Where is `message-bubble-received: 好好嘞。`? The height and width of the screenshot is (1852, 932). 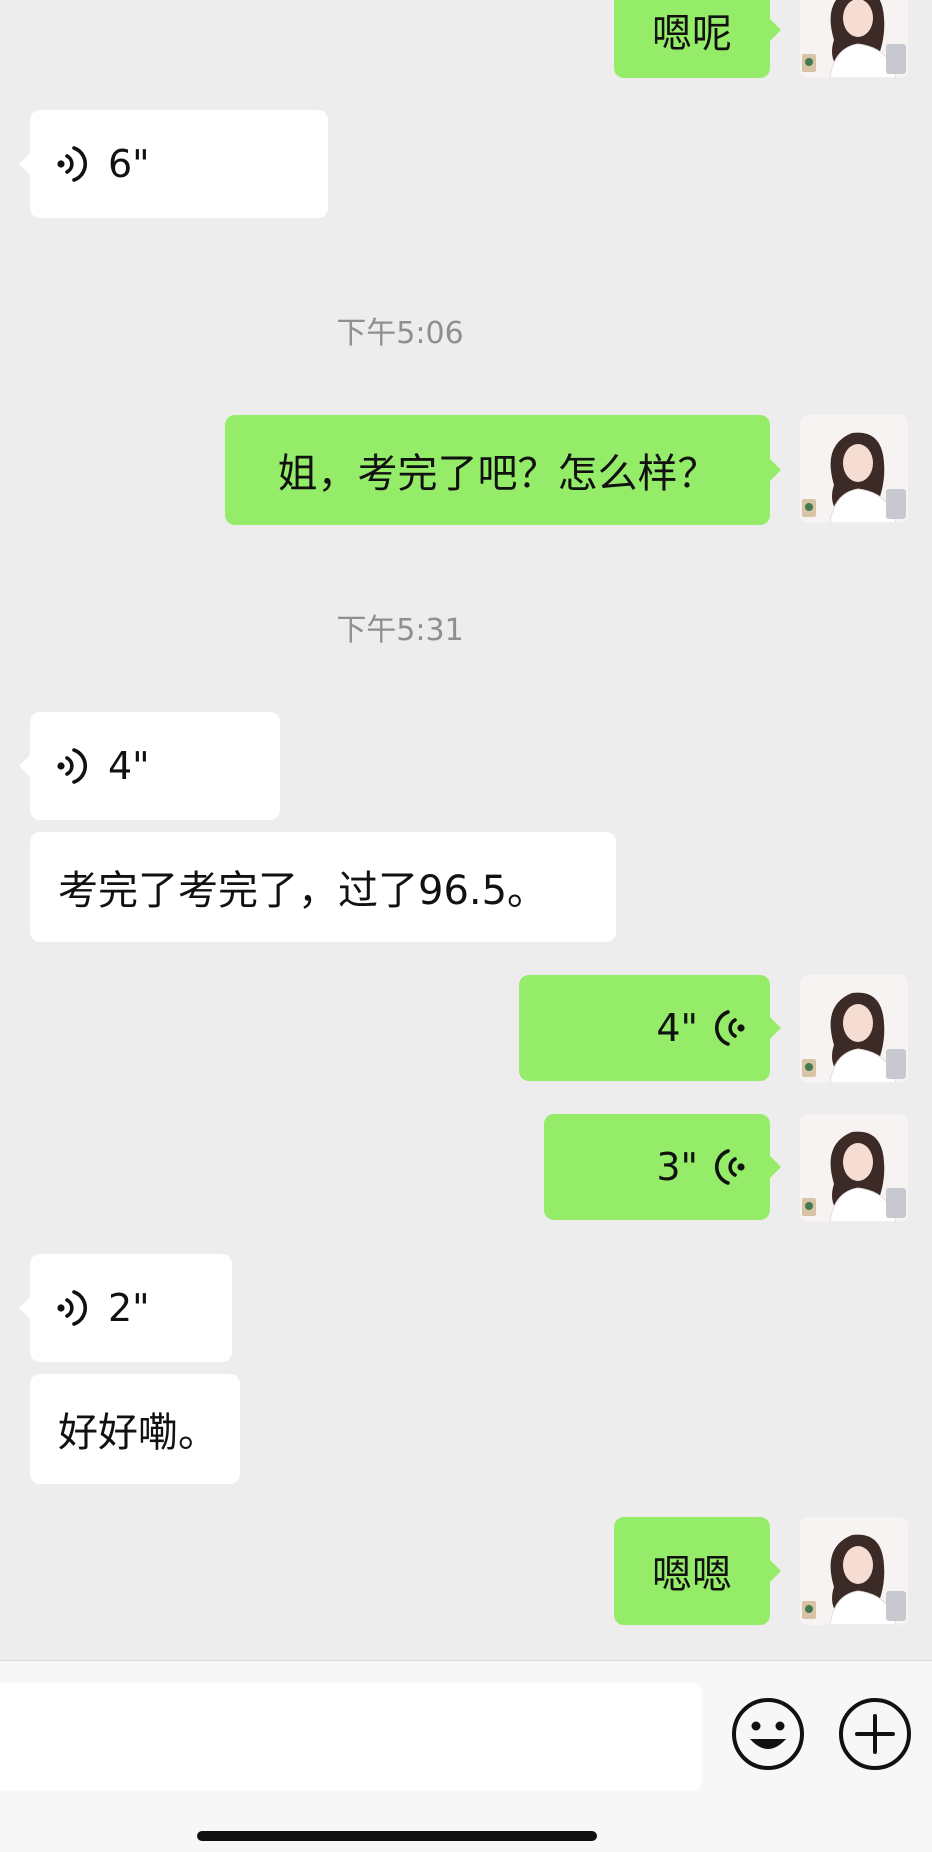
message-bubble-received: 好好嘞。 is located at coordinates (135, 1429).